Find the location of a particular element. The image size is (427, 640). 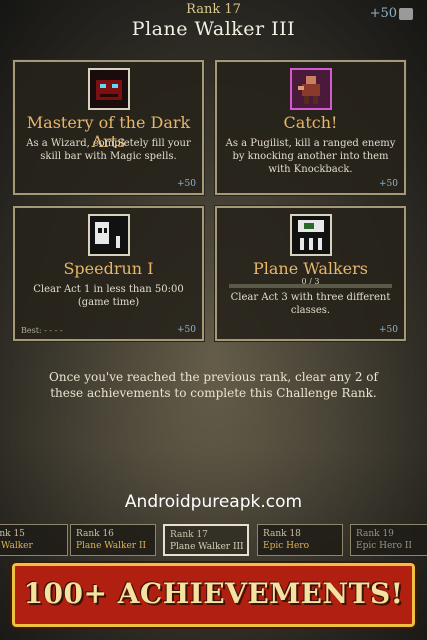

tab-name: he Walker is located at coordinates (16, 546).